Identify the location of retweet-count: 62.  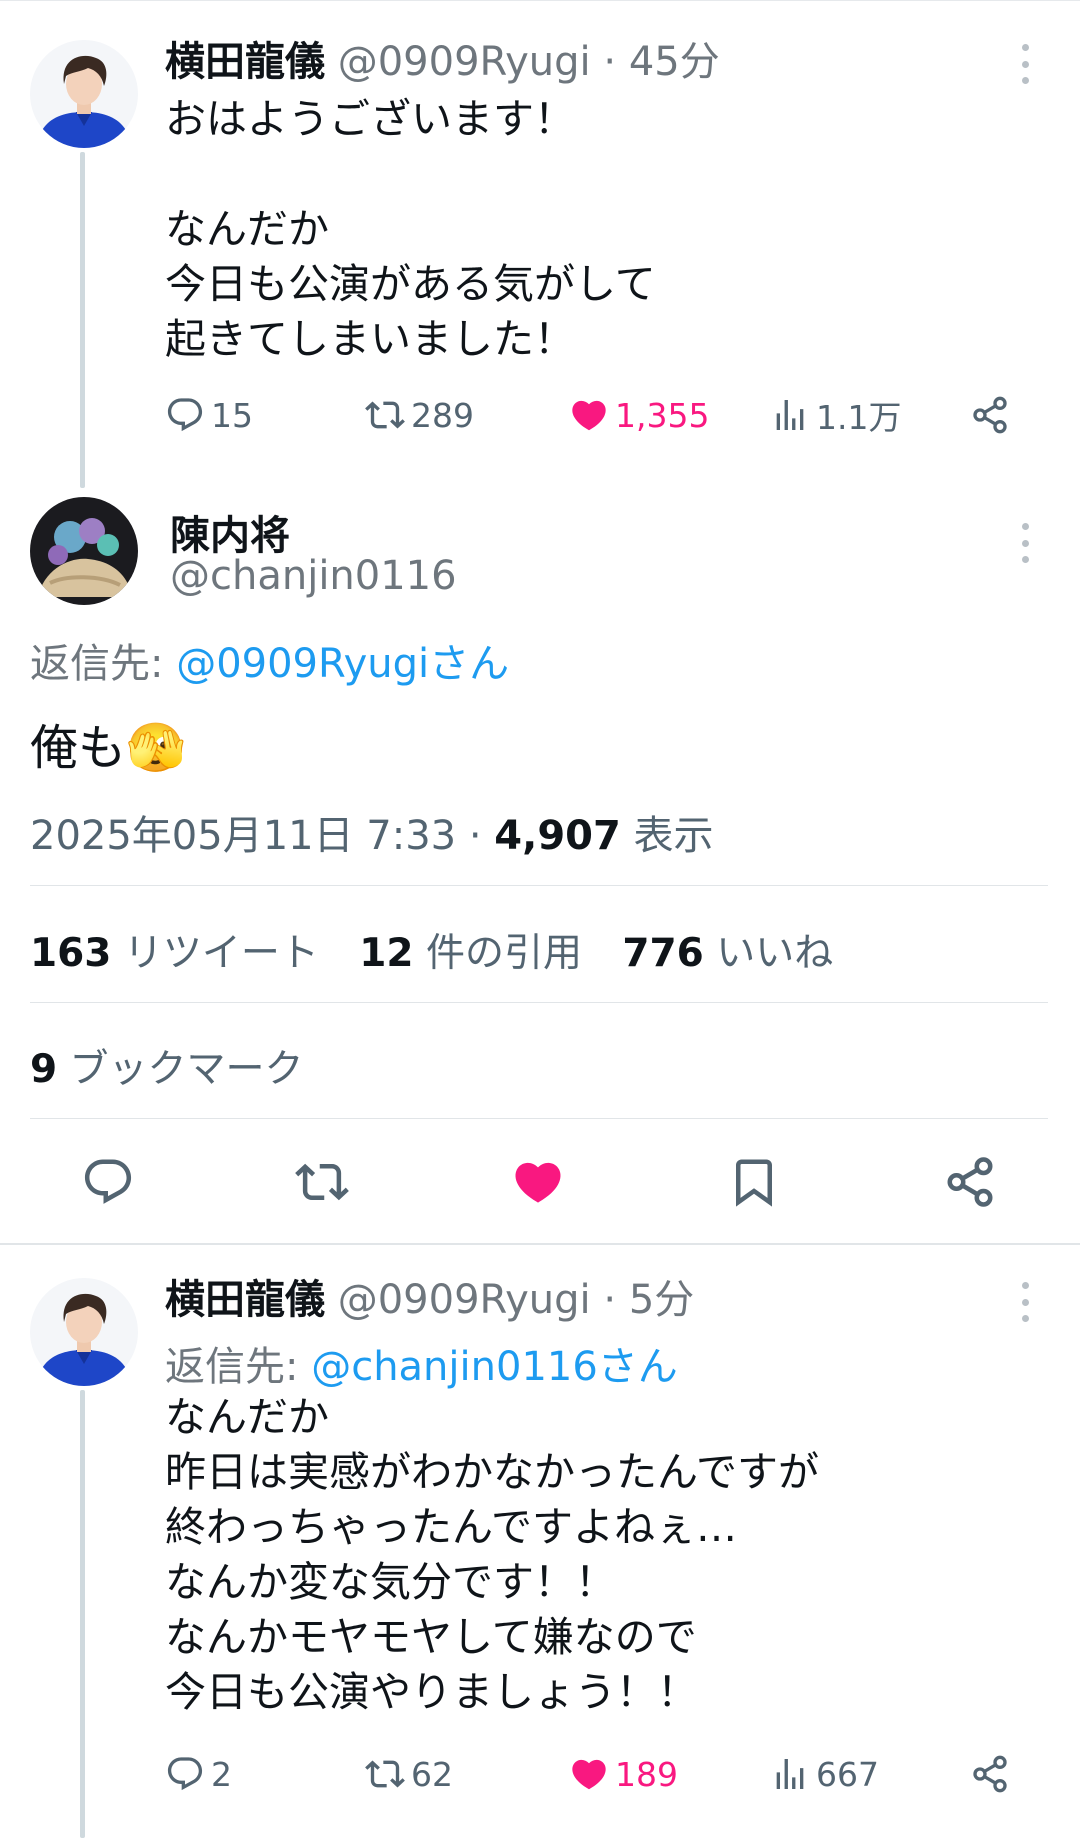
(432, 1774).